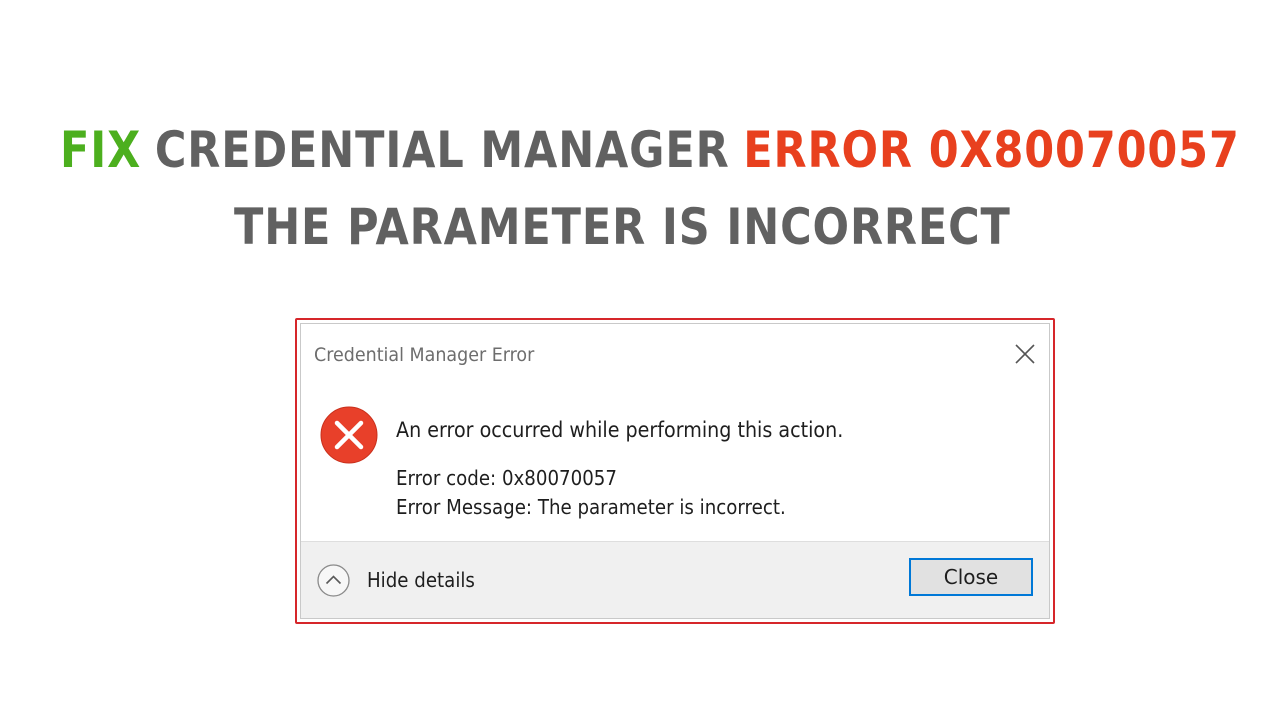 The image size is (1280, 720). I want to click on hide-details-toggle: Hide details, so click(401, 580).